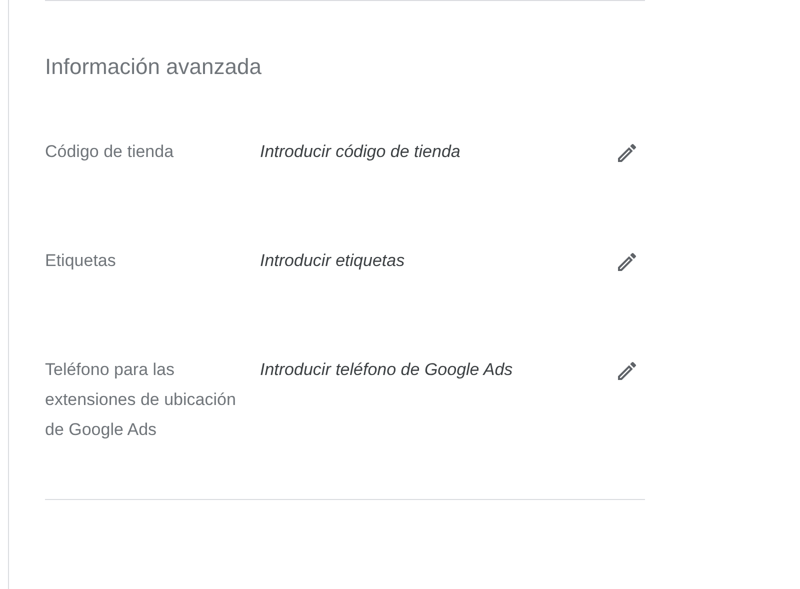 This screenshot has height=589, width=800. Describe the element at coordinates (435, 370) in the screenshot. I see `input-field: Introducir teléfono de Google Ads` at that location.